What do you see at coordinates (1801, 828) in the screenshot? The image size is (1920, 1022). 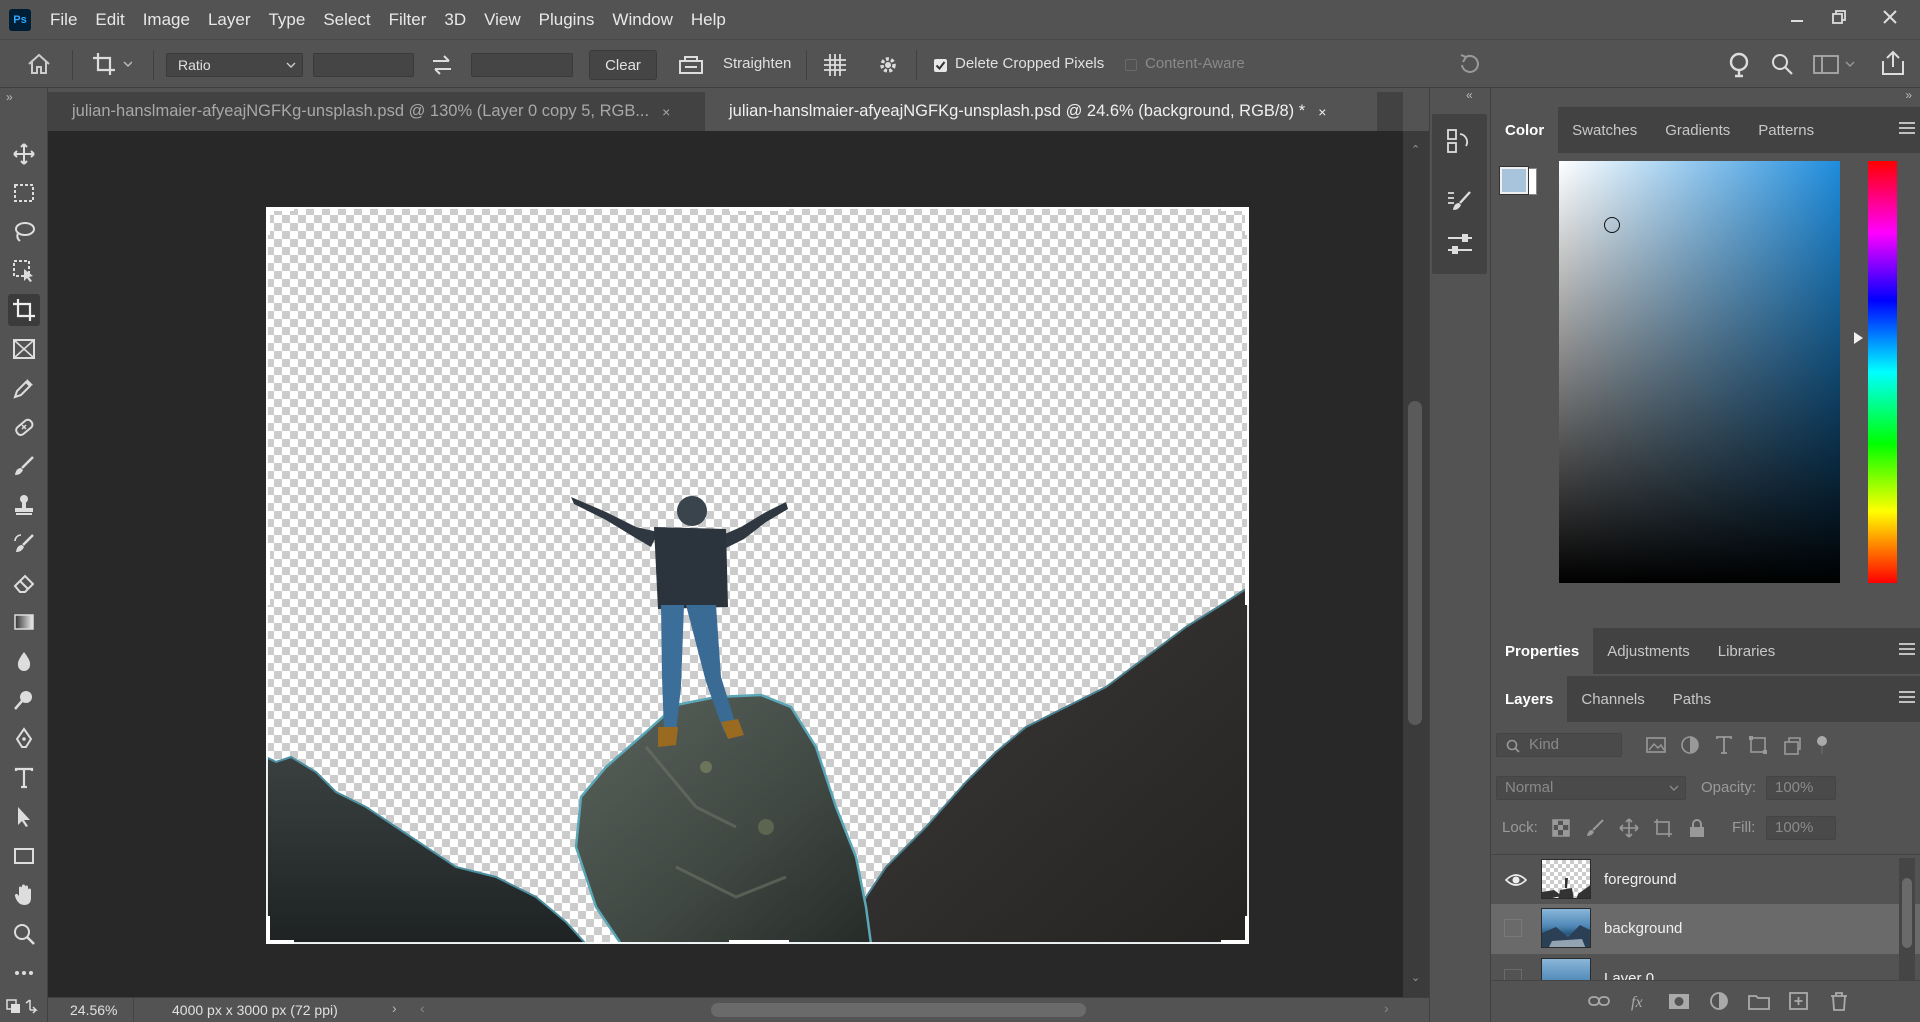 I see `fill-input: 100%` at bounding box center [1801, 828].